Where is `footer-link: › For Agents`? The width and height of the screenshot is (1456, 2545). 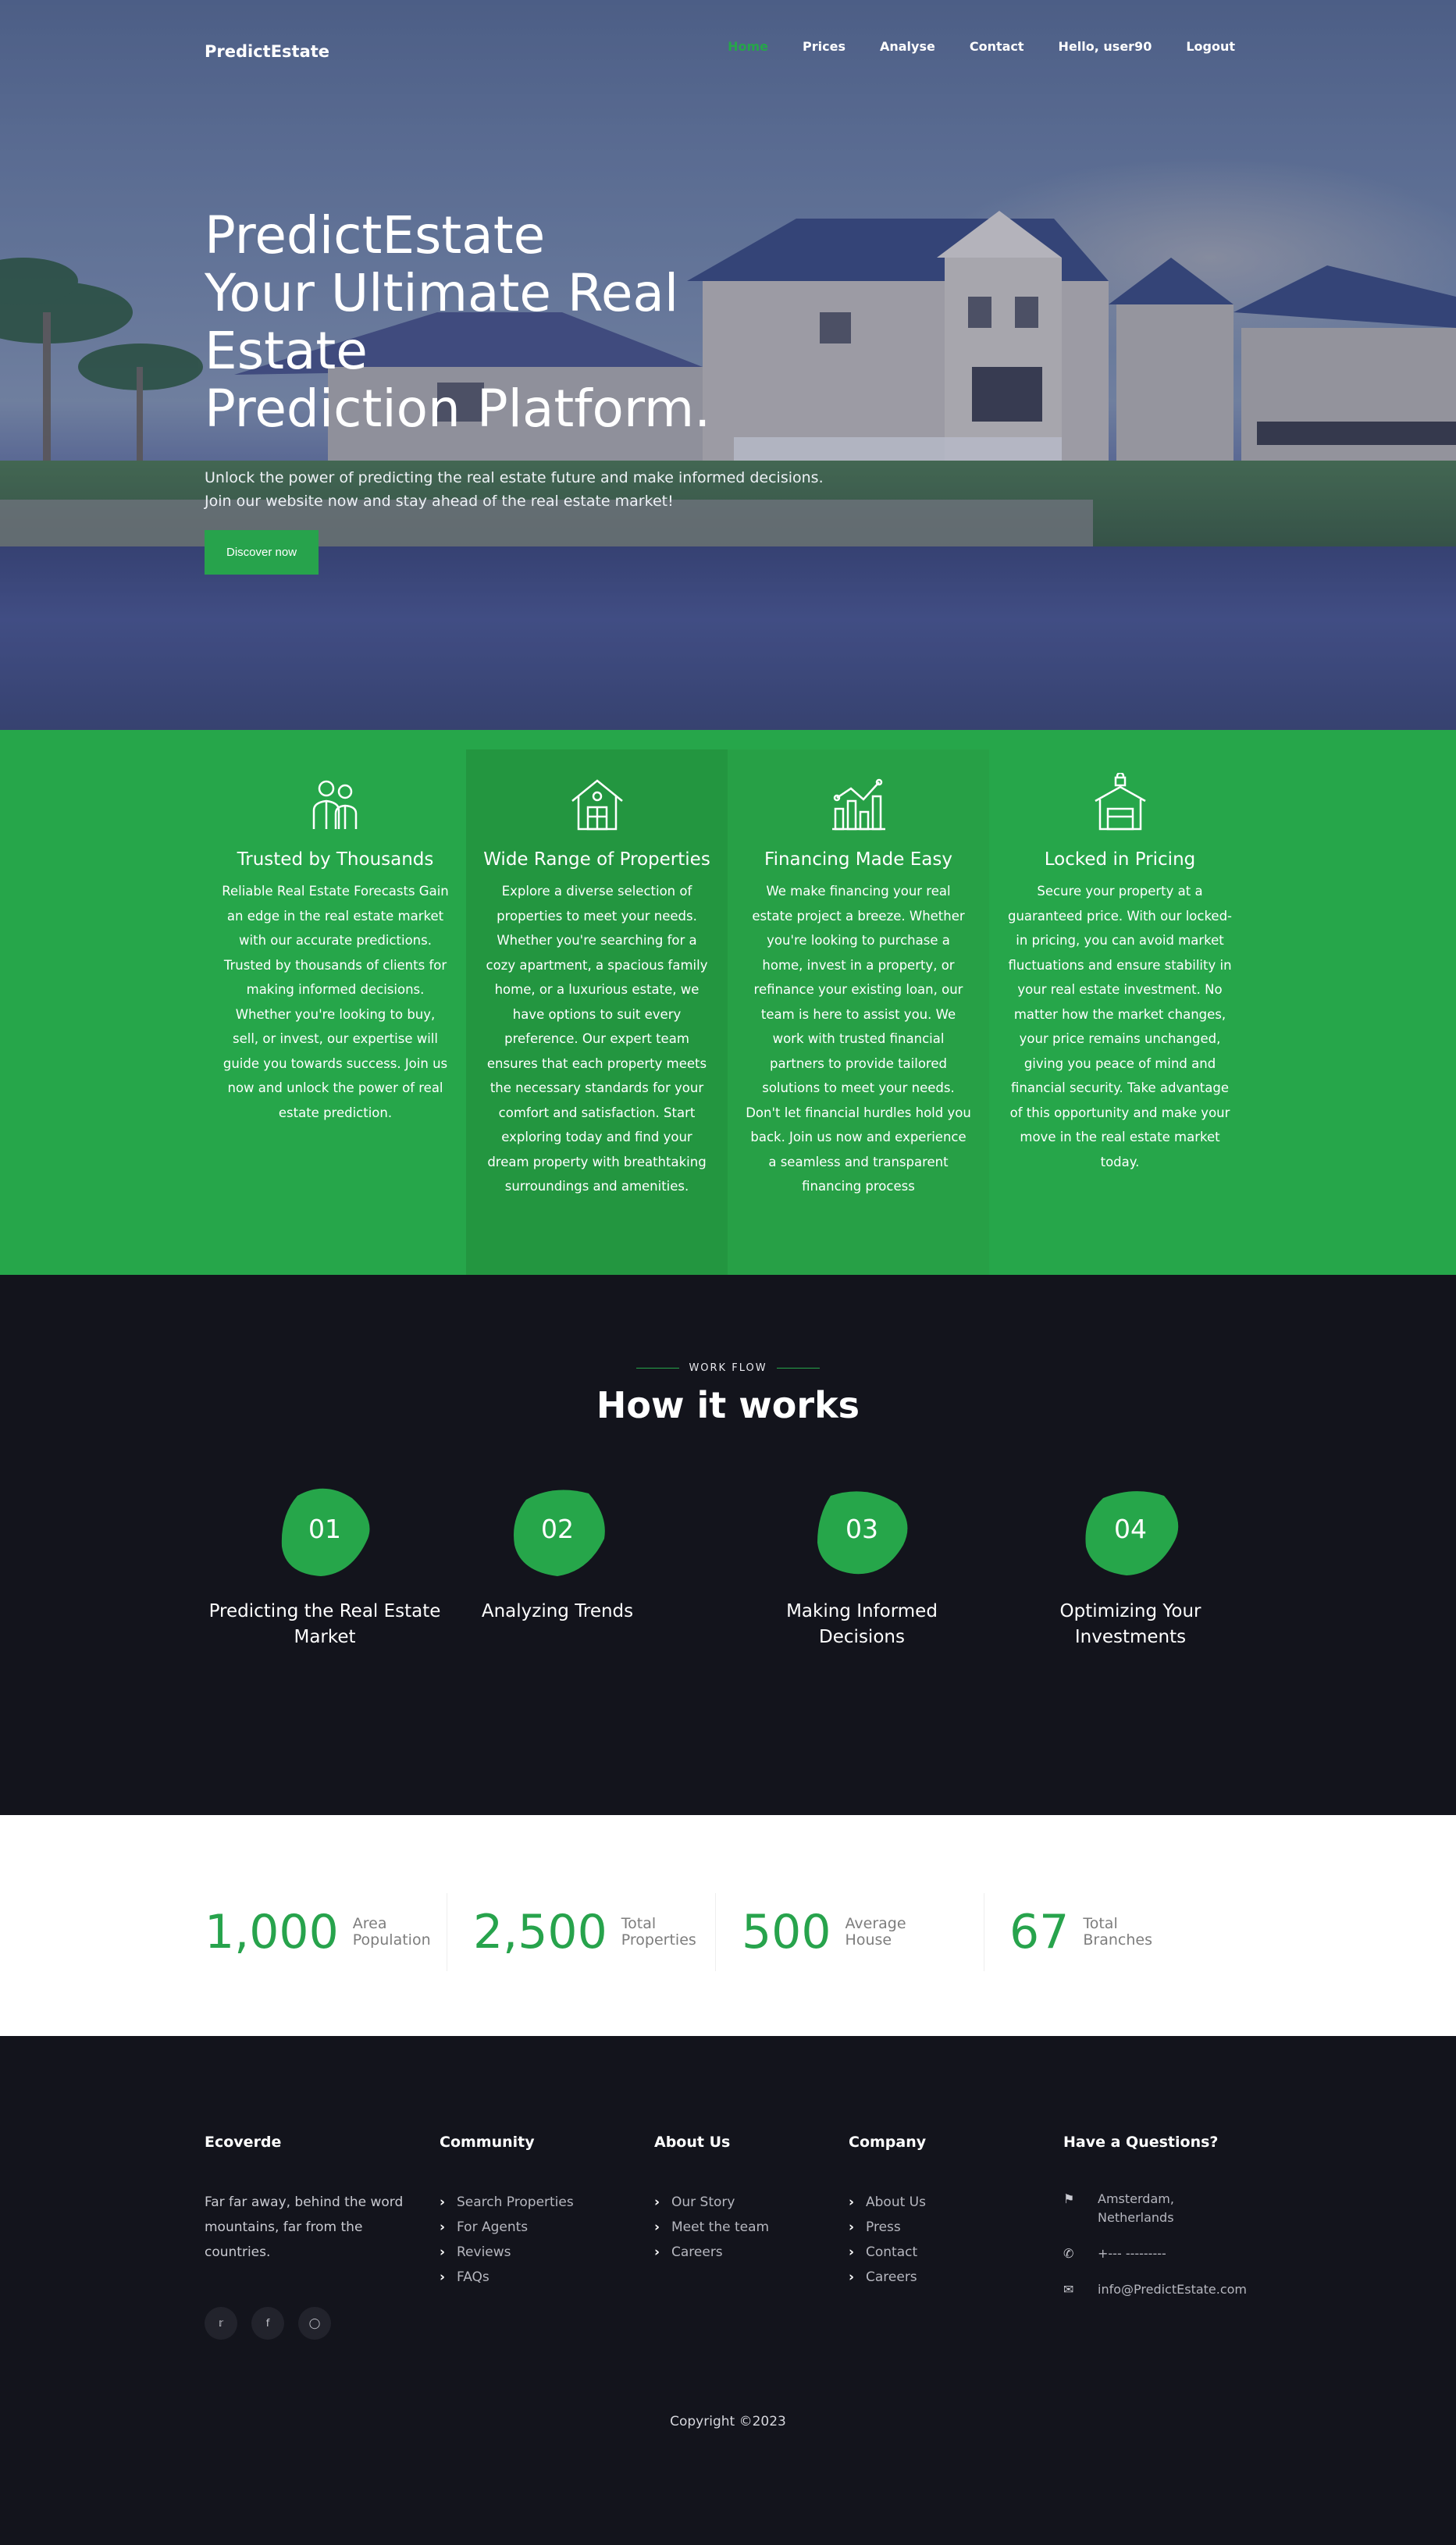
footer-link: › For Agents is located at coordinates (507, 2227).